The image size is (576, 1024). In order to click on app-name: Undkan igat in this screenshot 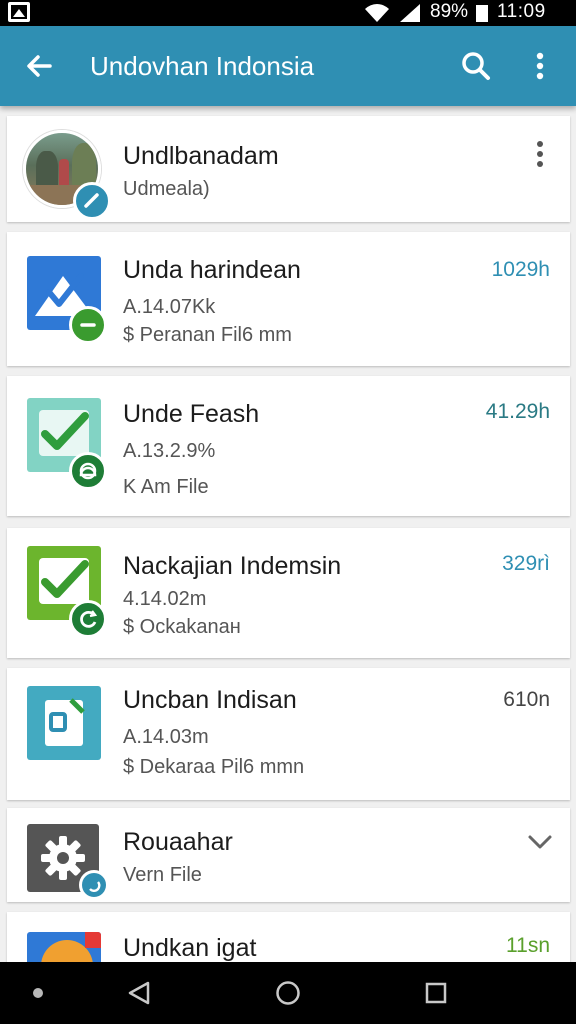, I will do `click(190, 948)`.